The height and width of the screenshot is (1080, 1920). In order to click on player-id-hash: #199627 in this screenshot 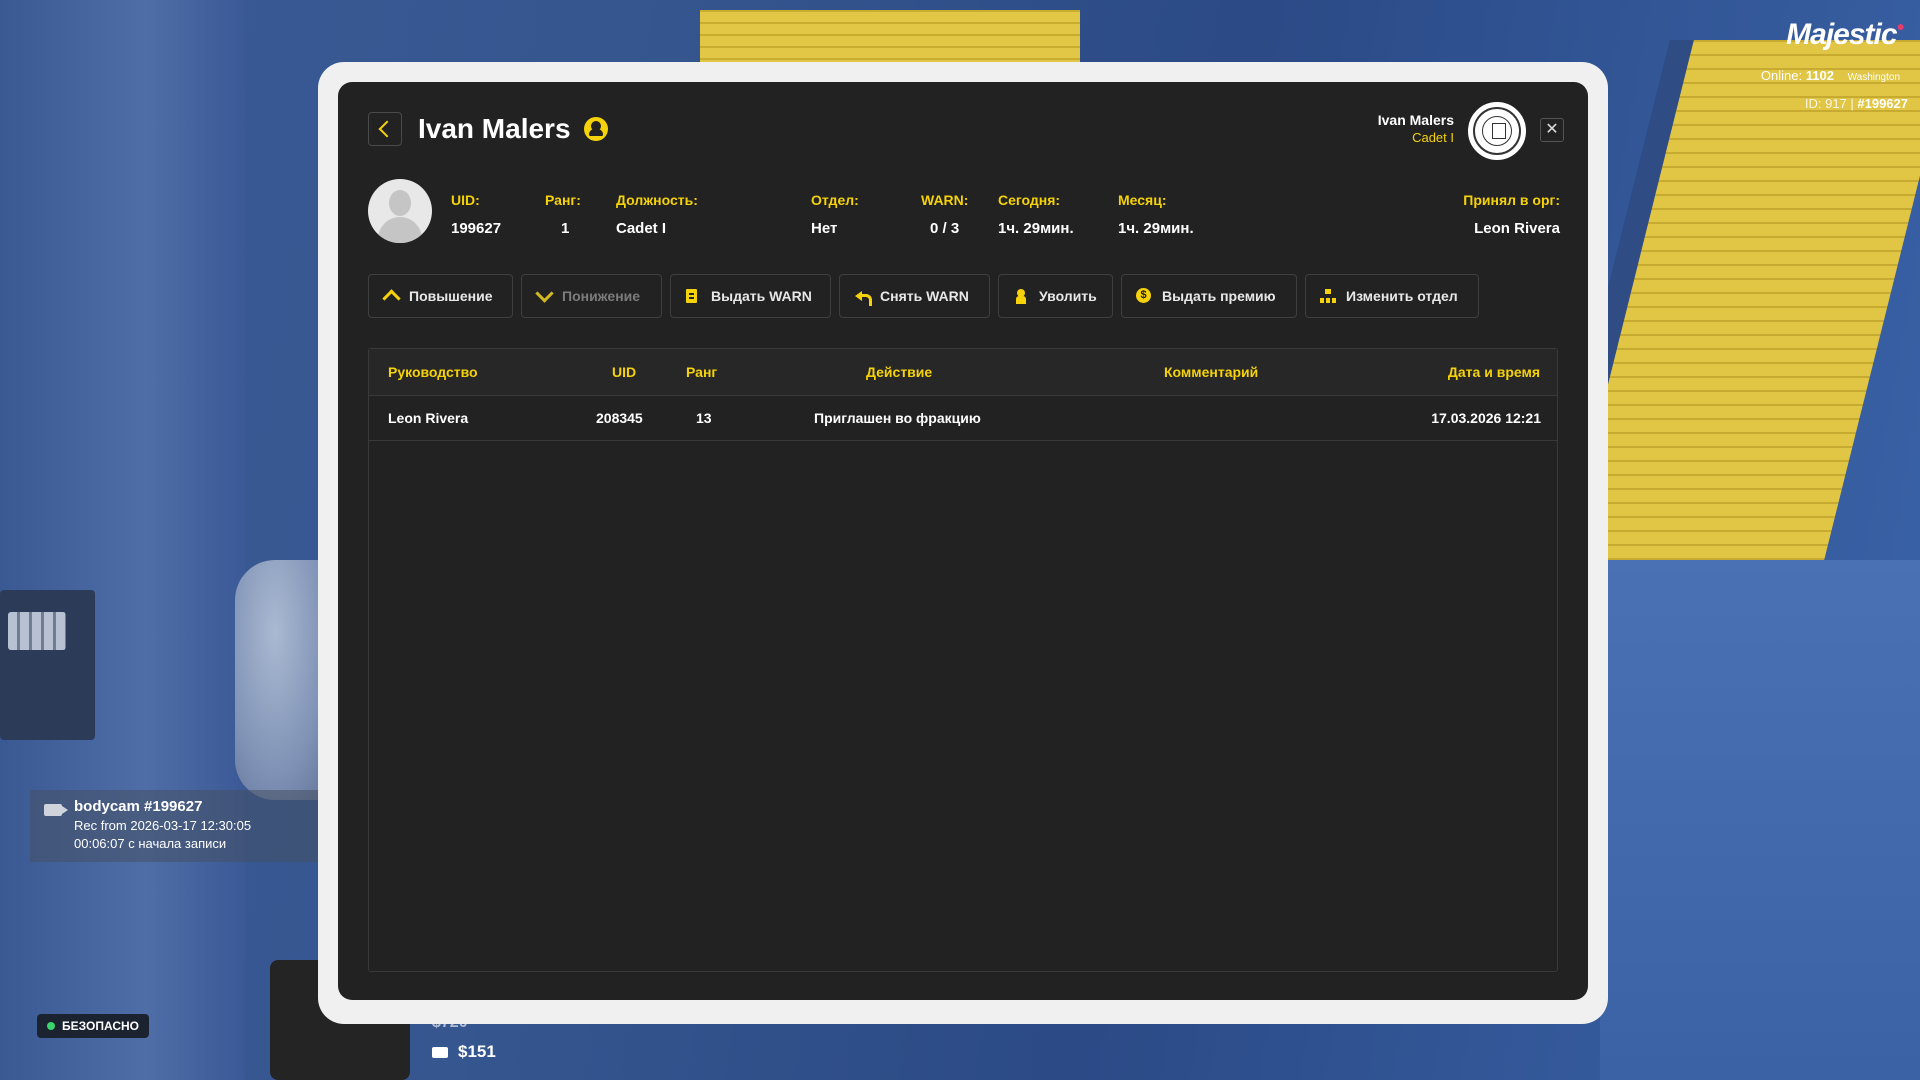, I will do `click(1882, 103)`.